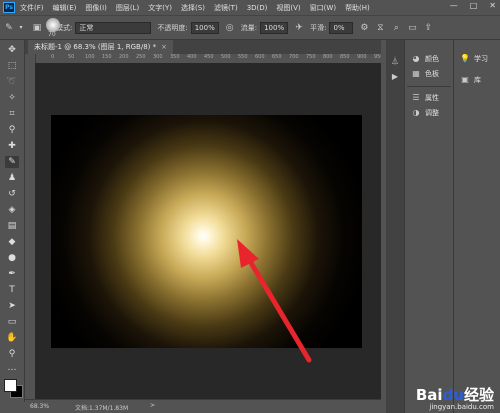 The width and height of the screenshot is (500, 413). Describe the element at coordinates (152, 405) in the screenshot. I see `status-menu-arrow-icon: >` at that location.